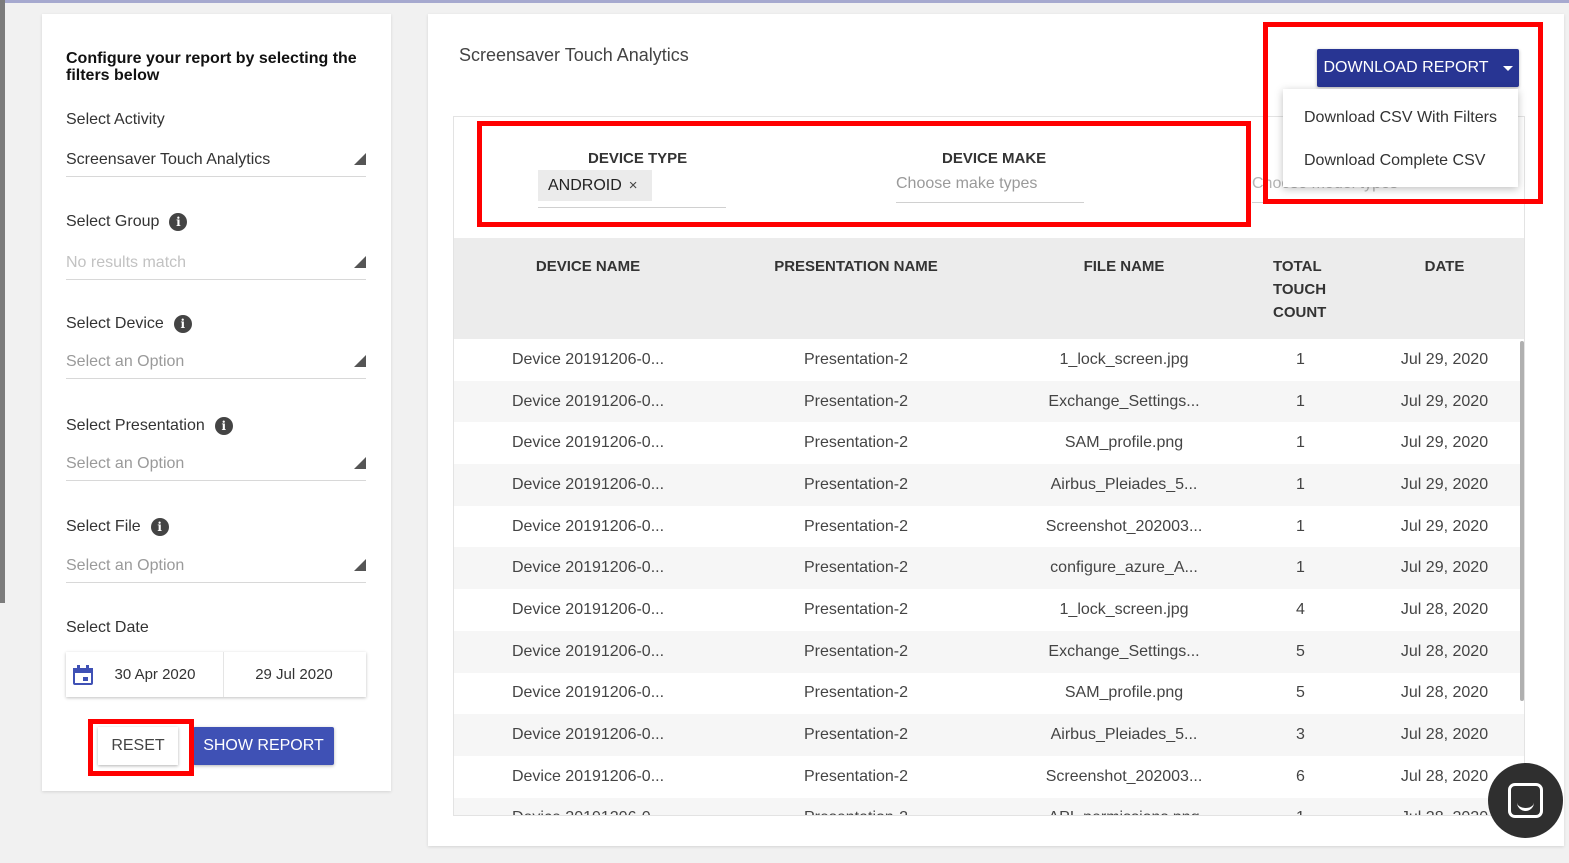 This screenshot has height=863, width=1569. I want to click on download-report-button: DOWNLOAD REPORT, so click(1418, 68).